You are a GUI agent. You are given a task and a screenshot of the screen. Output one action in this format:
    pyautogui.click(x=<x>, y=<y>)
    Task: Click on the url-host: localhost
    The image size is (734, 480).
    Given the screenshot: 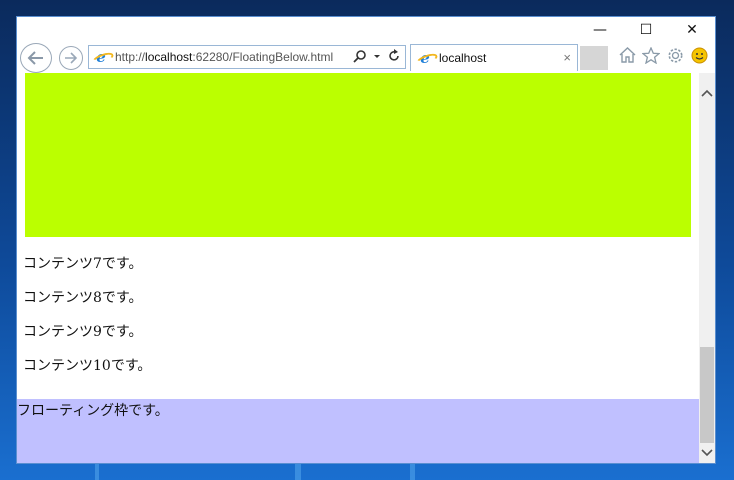 What is the action you would take?
    pyautogui.click(x=169, y=57)
    